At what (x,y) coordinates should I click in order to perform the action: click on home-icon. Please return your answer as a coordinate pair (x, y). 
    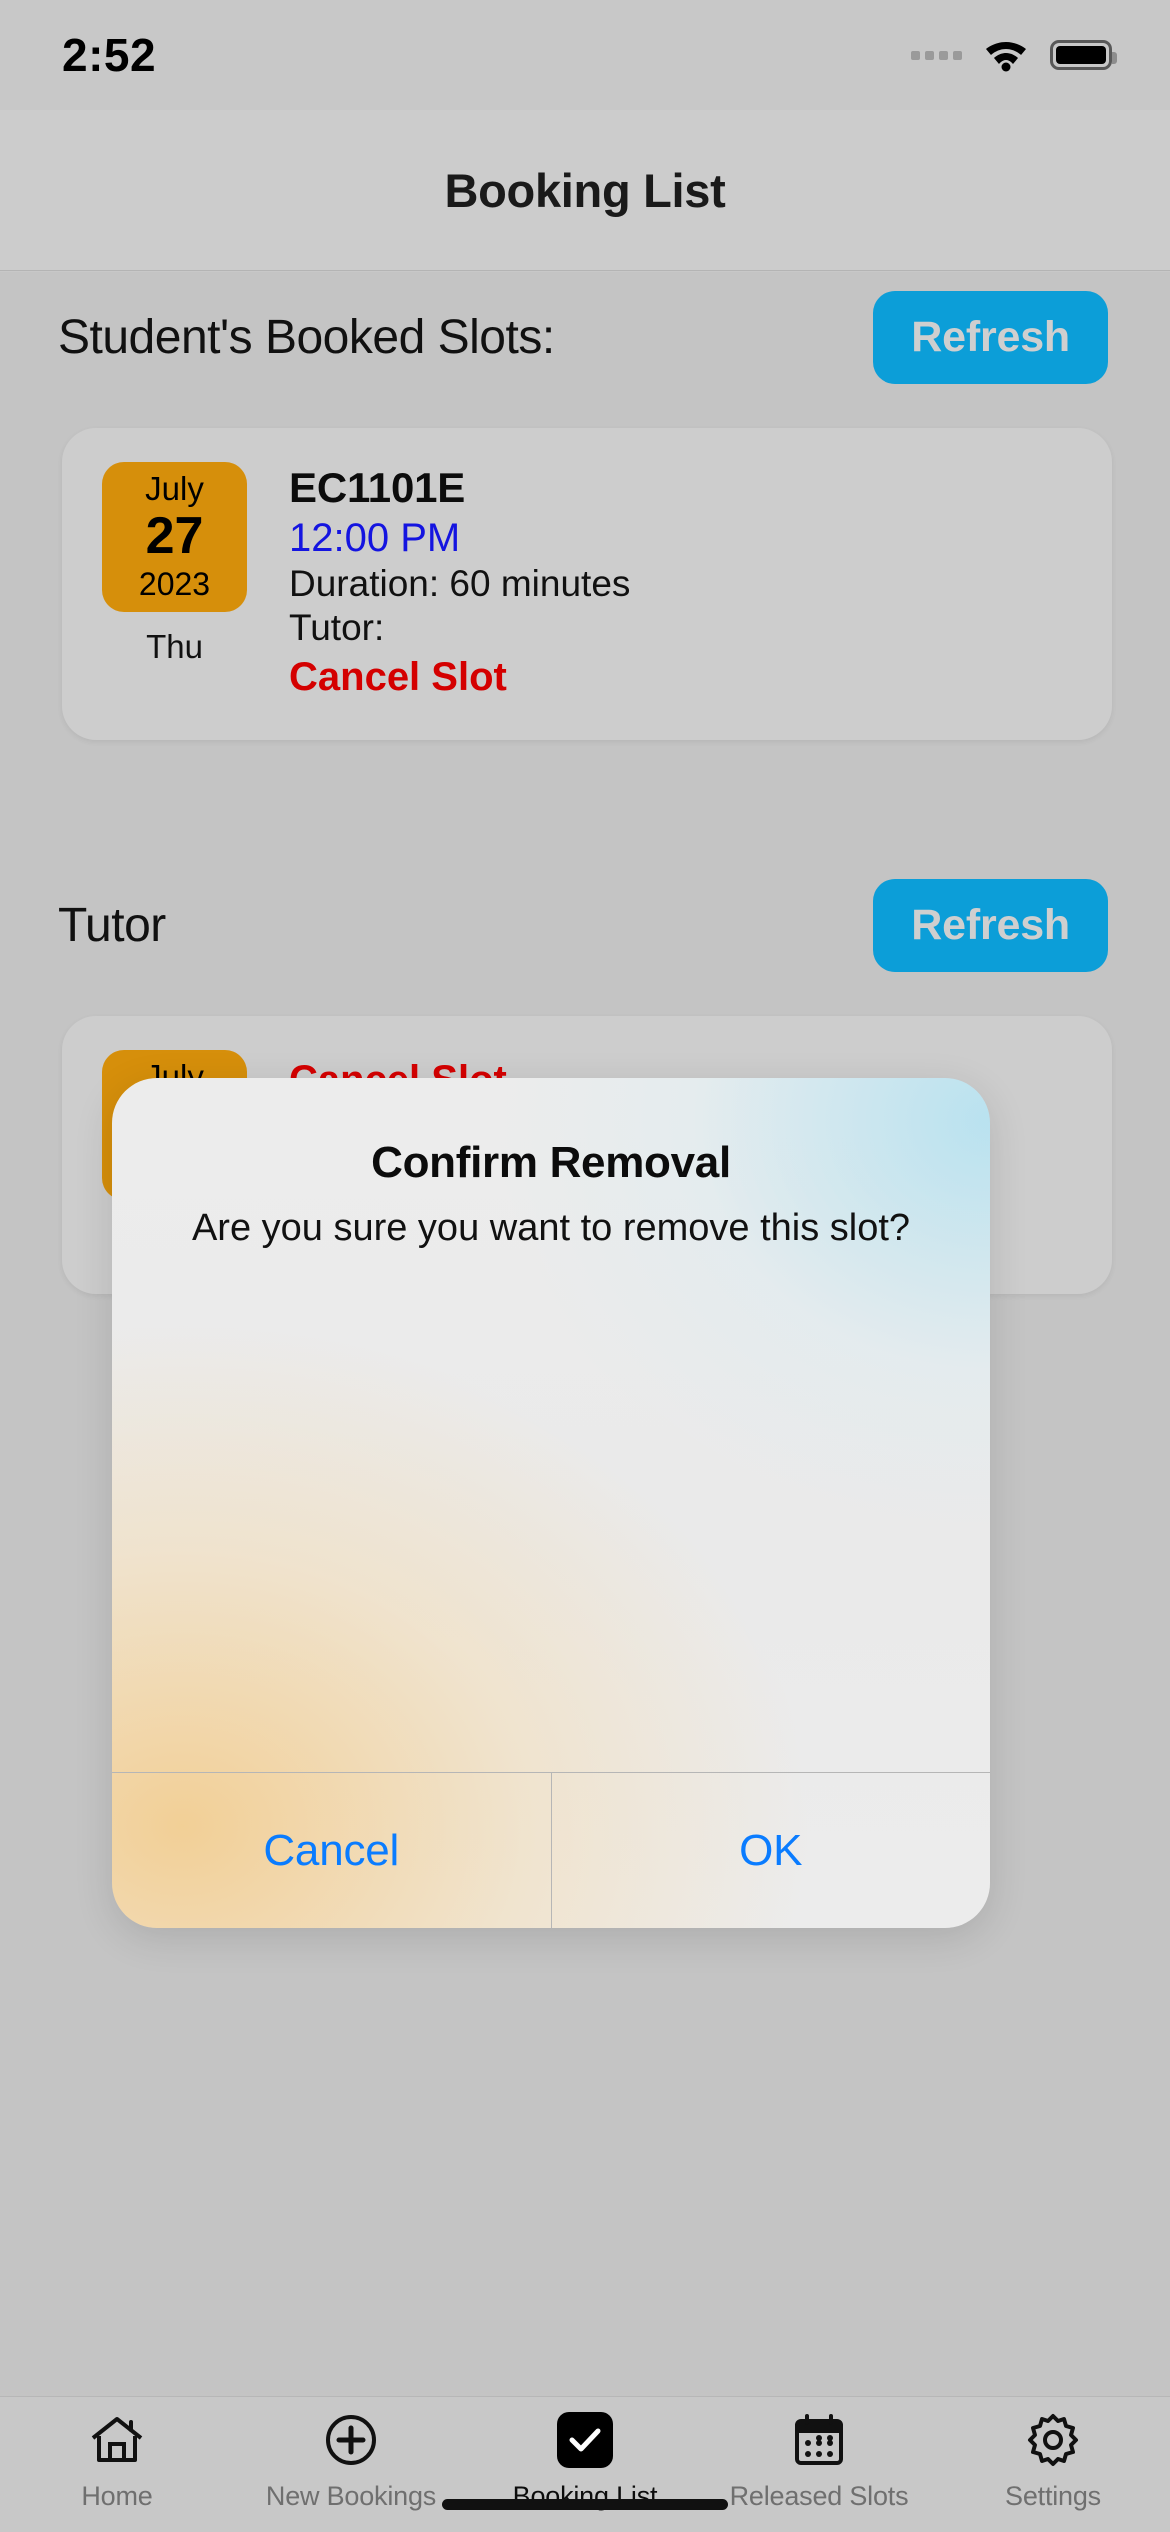
    Looking at the image, I should click on (117, 2440).